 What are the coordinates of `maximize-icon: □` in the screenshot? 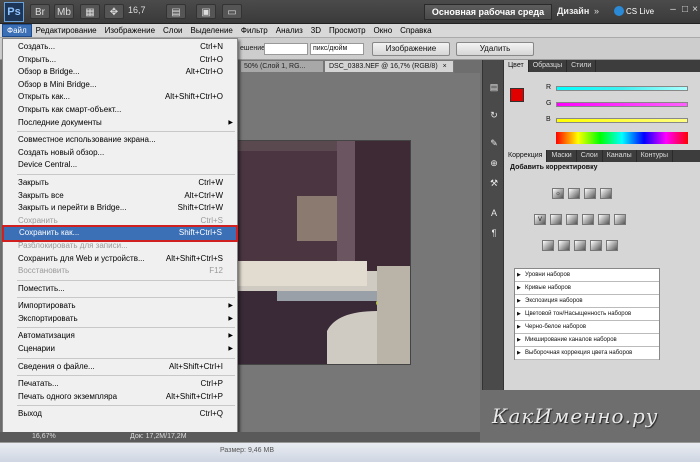 It's located at (685, 10).